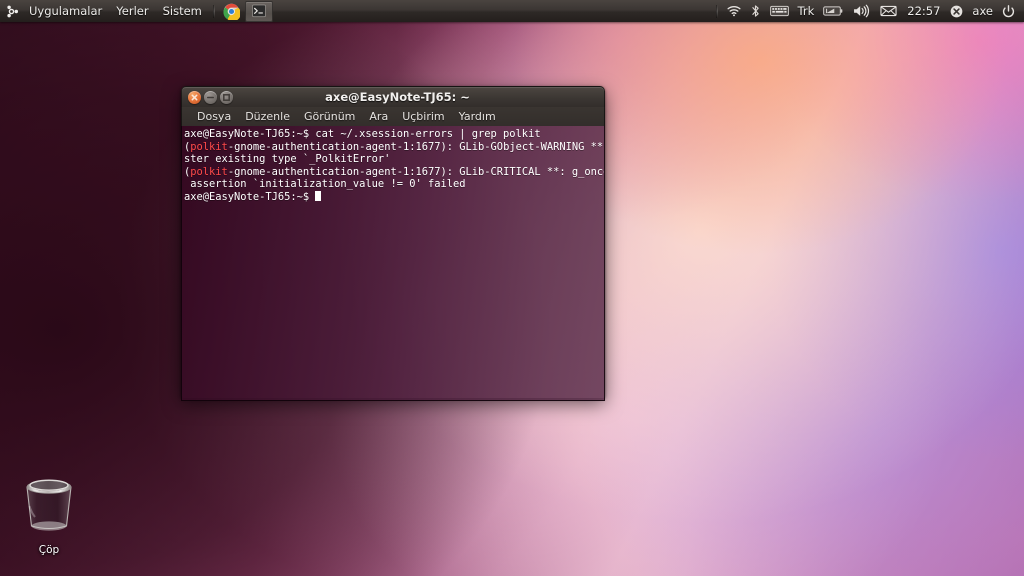 This screenshot has height=576, width=1024. I want to click on trash-label: Çöp, so click(49, 550).